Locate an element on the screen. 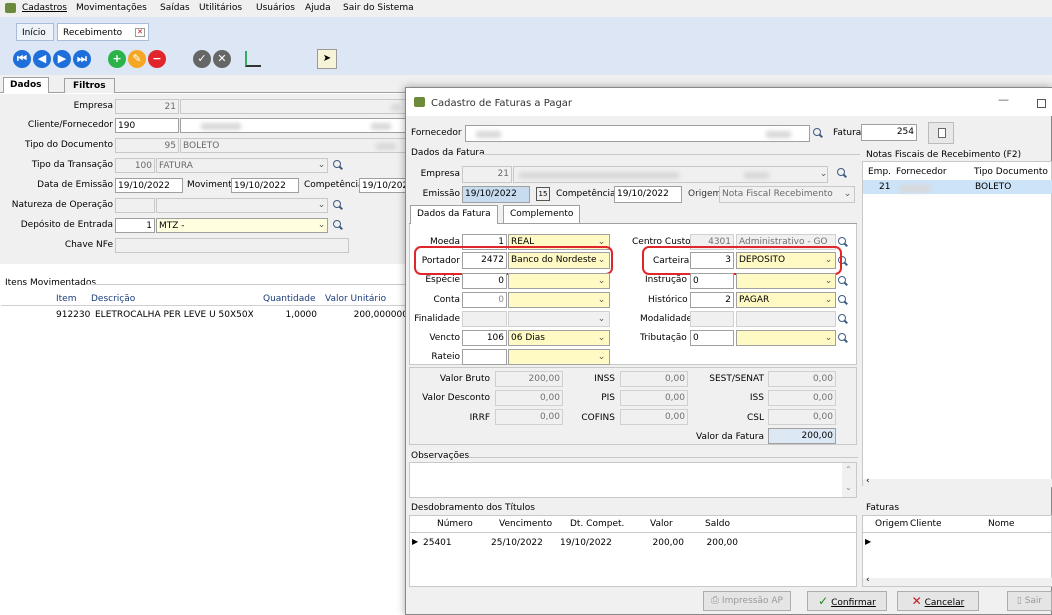 The height and width of the screenshot is (615, 1052). close-tab-icon: ✕ is located at coordinates (140, 32).